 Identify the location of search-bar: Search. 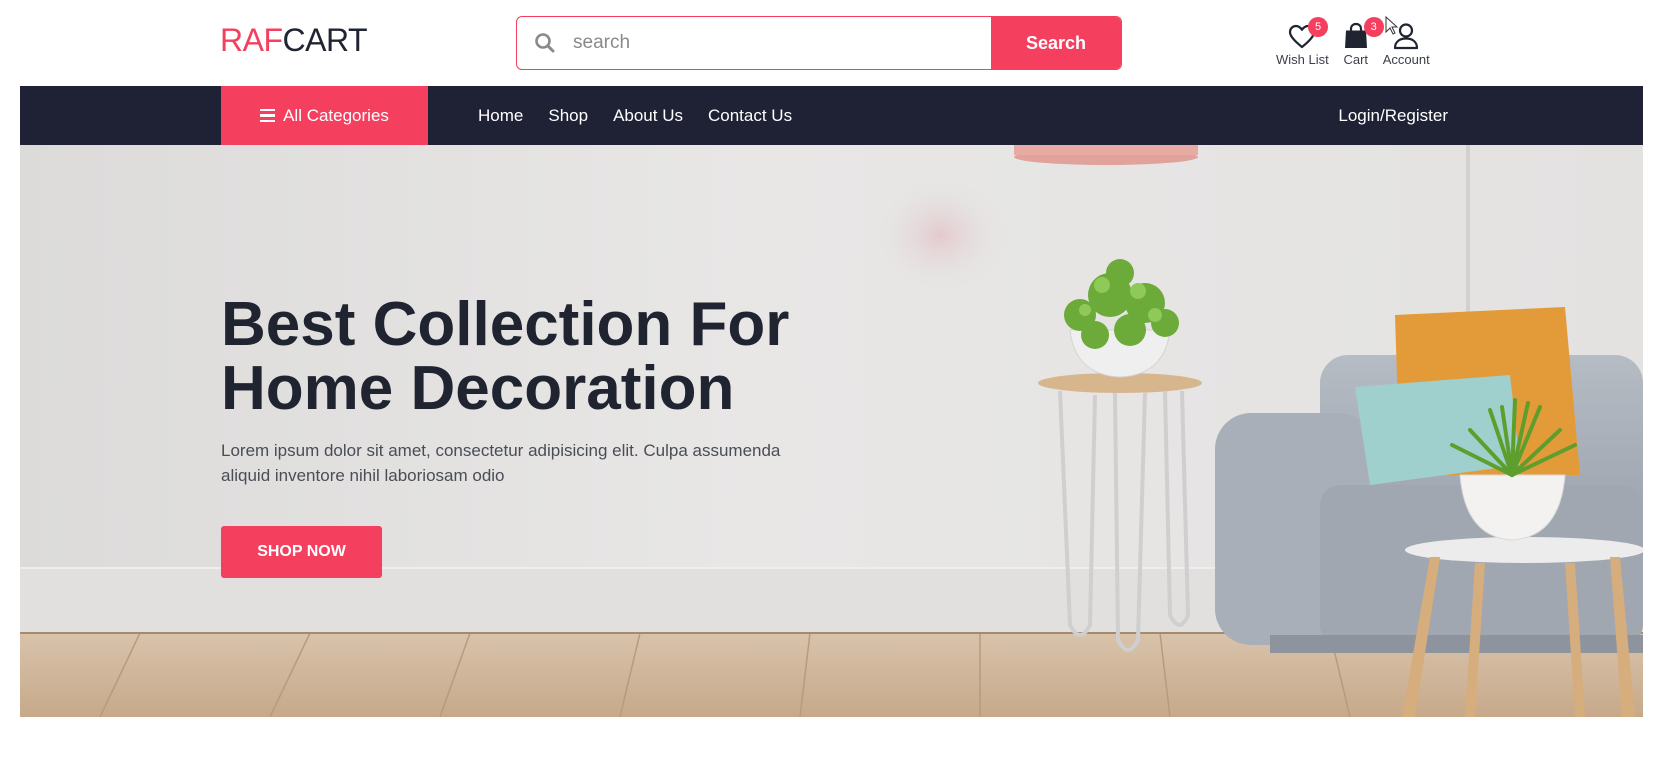
(819, 43).